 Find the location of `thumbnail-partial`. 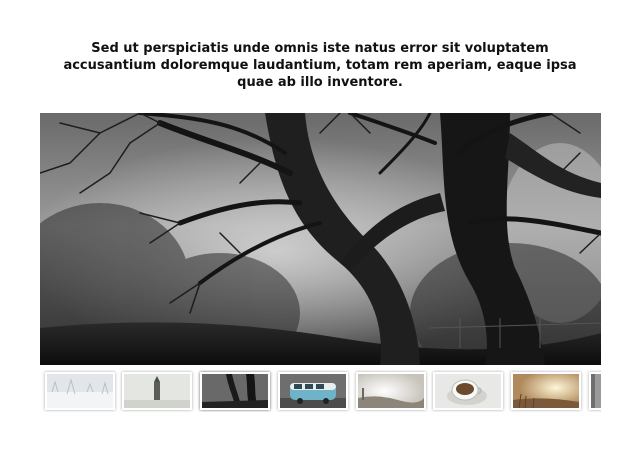

thumbnail-partial is located at coordinates (595, 391).